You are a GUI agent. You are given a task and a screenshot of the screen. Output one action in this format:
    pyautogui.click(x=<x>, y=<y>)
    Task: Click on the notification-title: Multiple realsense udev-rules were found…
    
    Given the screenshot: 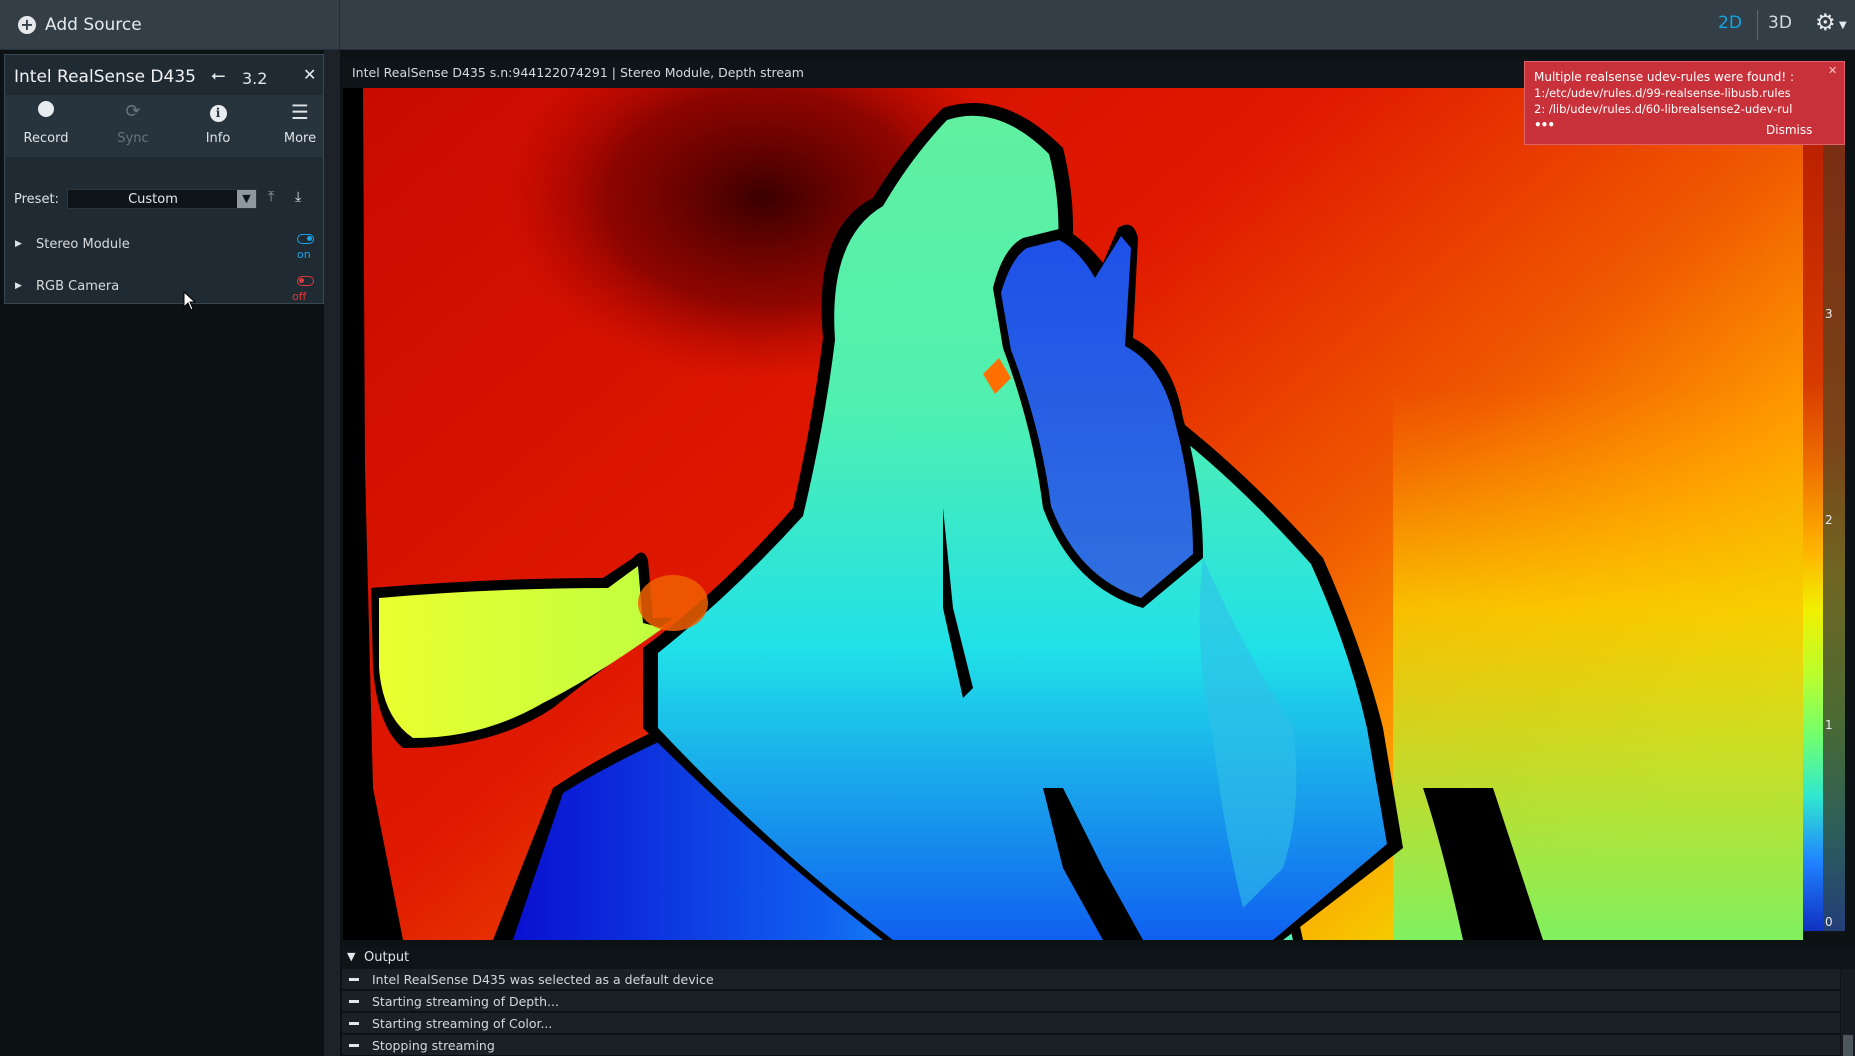 What is the action you would take?
    pyautogui.click(x=1664, y=77)
    